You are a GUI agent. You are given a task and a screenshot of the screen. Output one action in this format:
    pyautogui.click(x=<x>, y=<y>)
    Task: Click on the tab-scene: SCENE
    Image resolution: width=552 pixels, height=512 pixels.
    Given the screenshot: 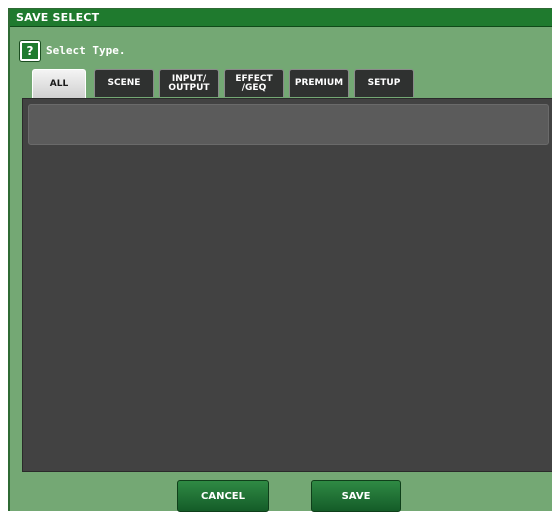 What is the action you would take?
    pyautogui.click(x=124, y=83)
    